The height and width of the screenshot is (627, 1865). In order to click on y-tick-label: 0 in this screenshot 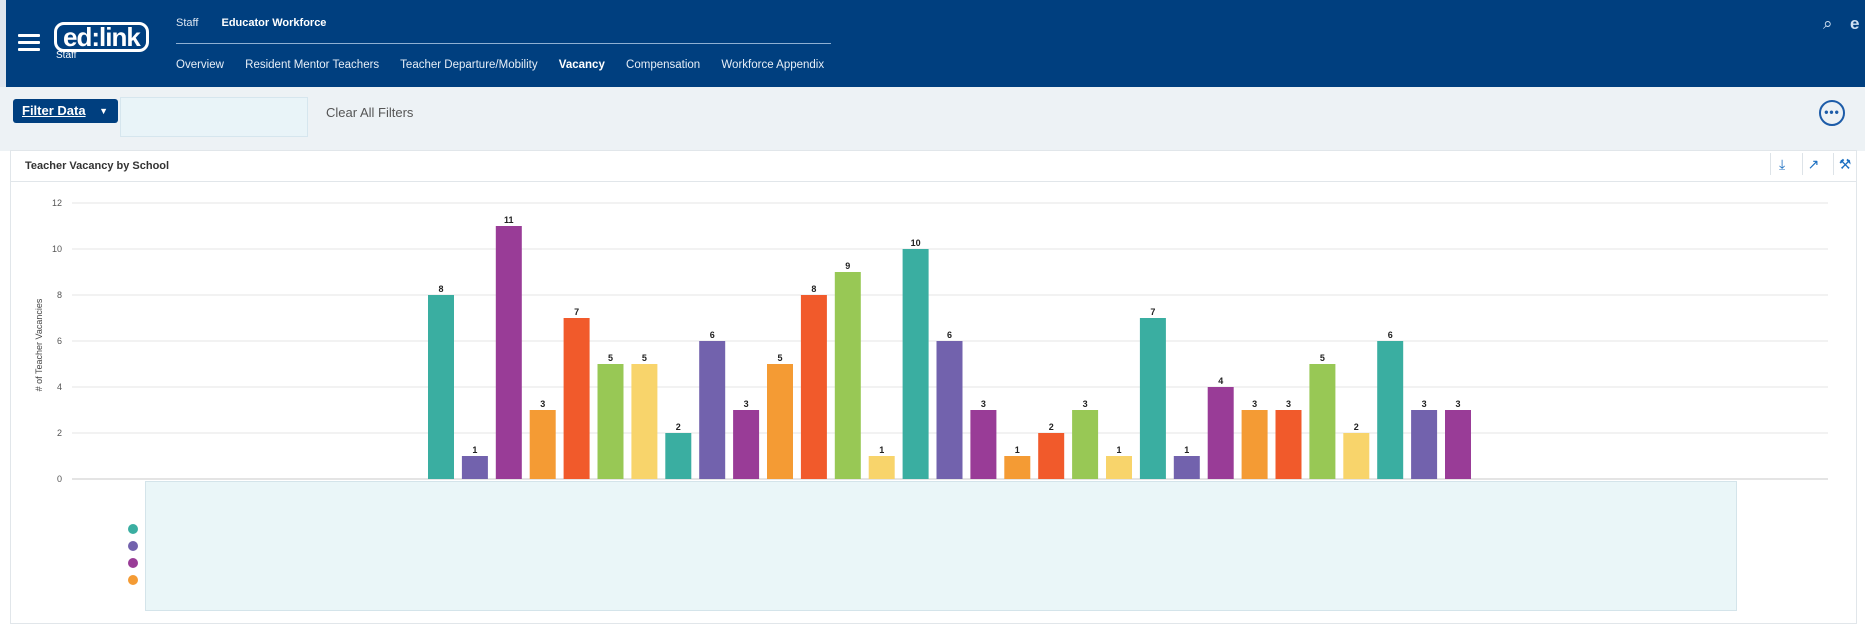, I will do `click(59, 479)`.